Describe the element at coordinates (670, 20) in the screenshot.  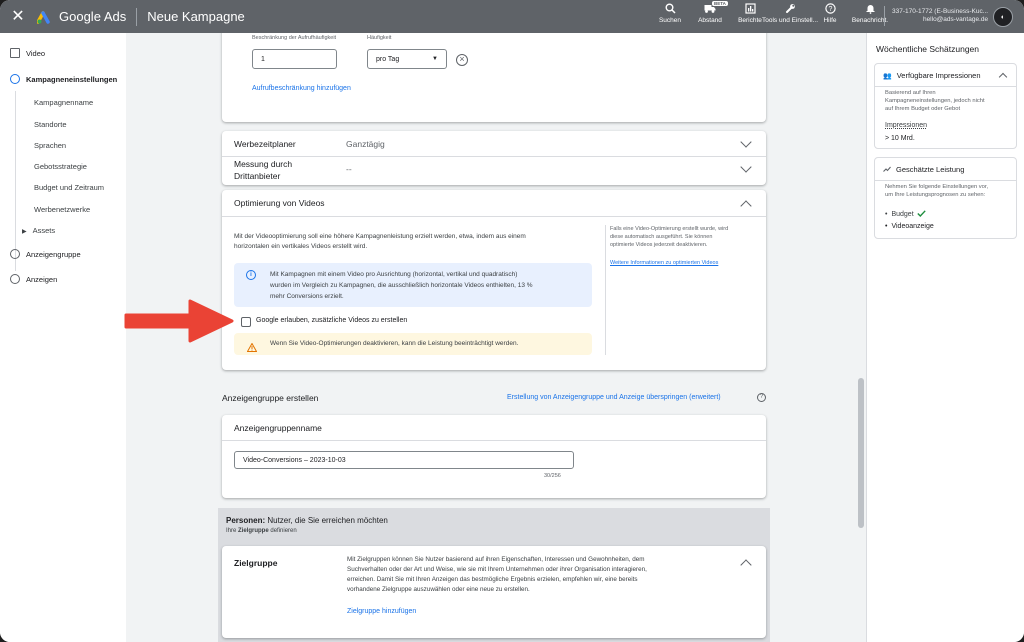
I see `search-label: Suchen` at that location.